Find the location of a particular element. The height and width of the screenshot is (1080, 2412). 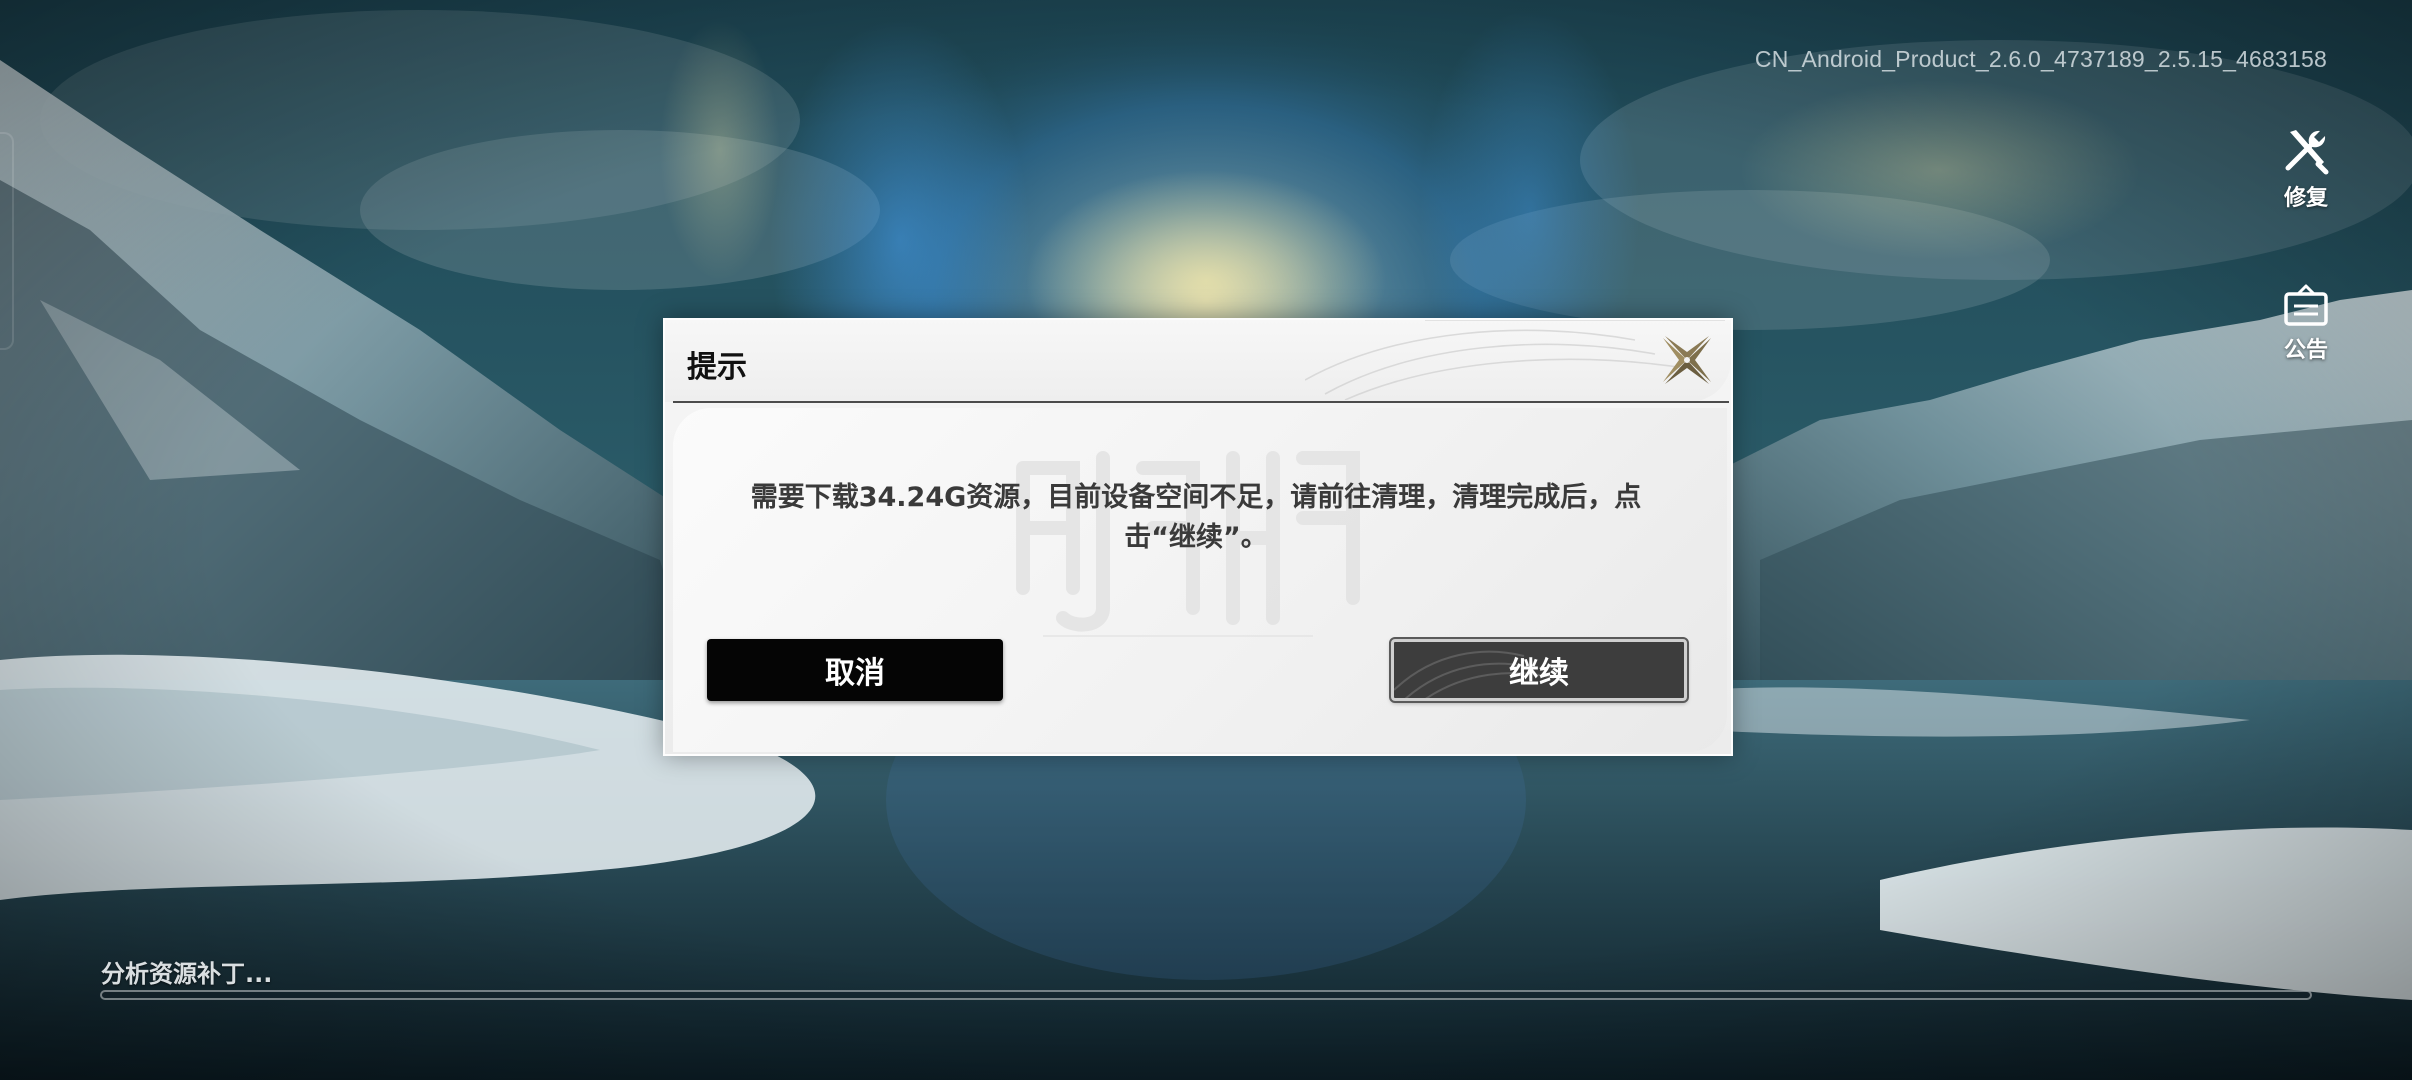

repair-button: 修复 is located at coordinates (2306, 168).